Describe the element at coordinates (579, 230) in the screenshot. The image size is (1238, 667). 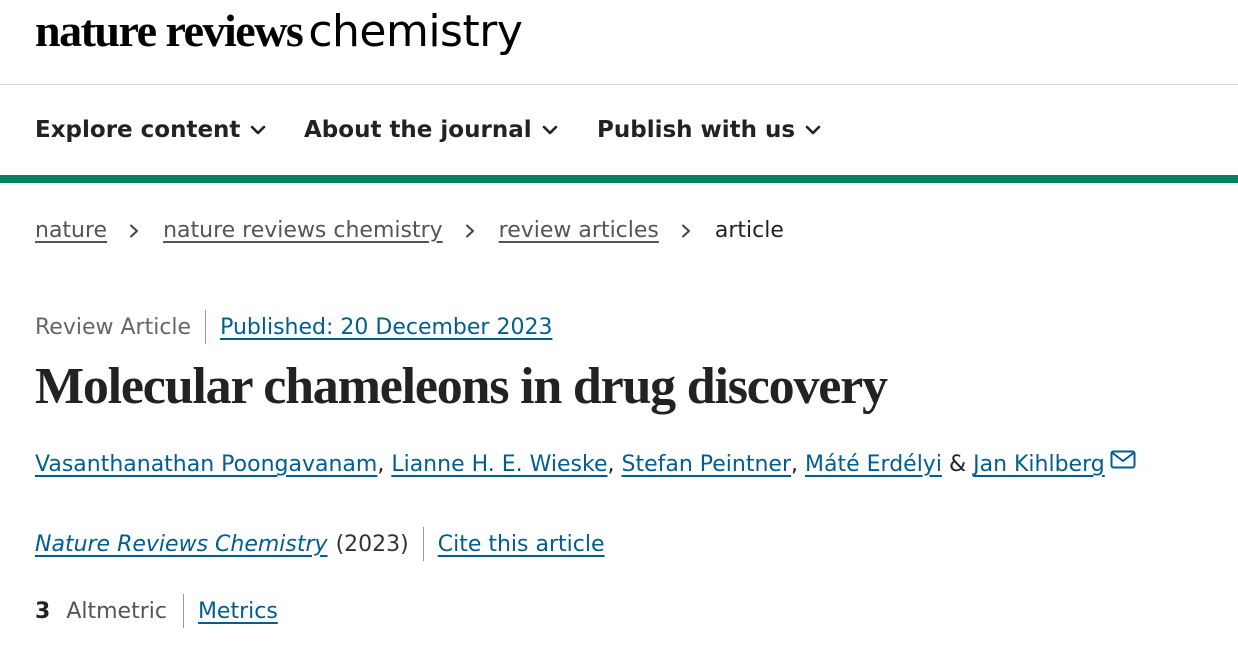
I see `breadcrumb-review-articles: review articles` at that location.